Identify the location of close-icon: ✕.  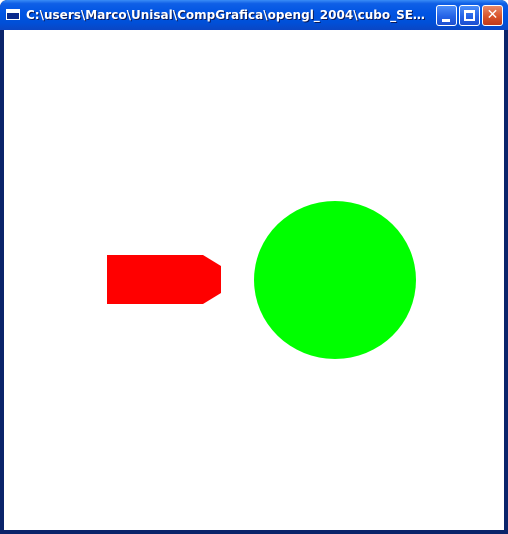
(492, 15).